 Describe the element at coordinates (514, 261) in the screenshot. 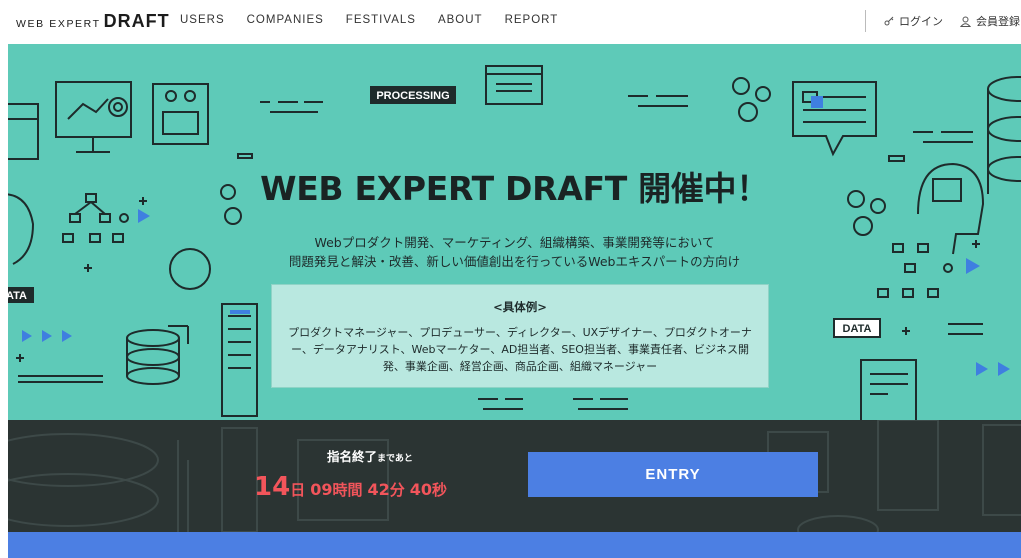

I see `hero-description-line2: 問題発見と解決・改善、新しい価値創出を行っているWebエキスパートの方向け` at that location.